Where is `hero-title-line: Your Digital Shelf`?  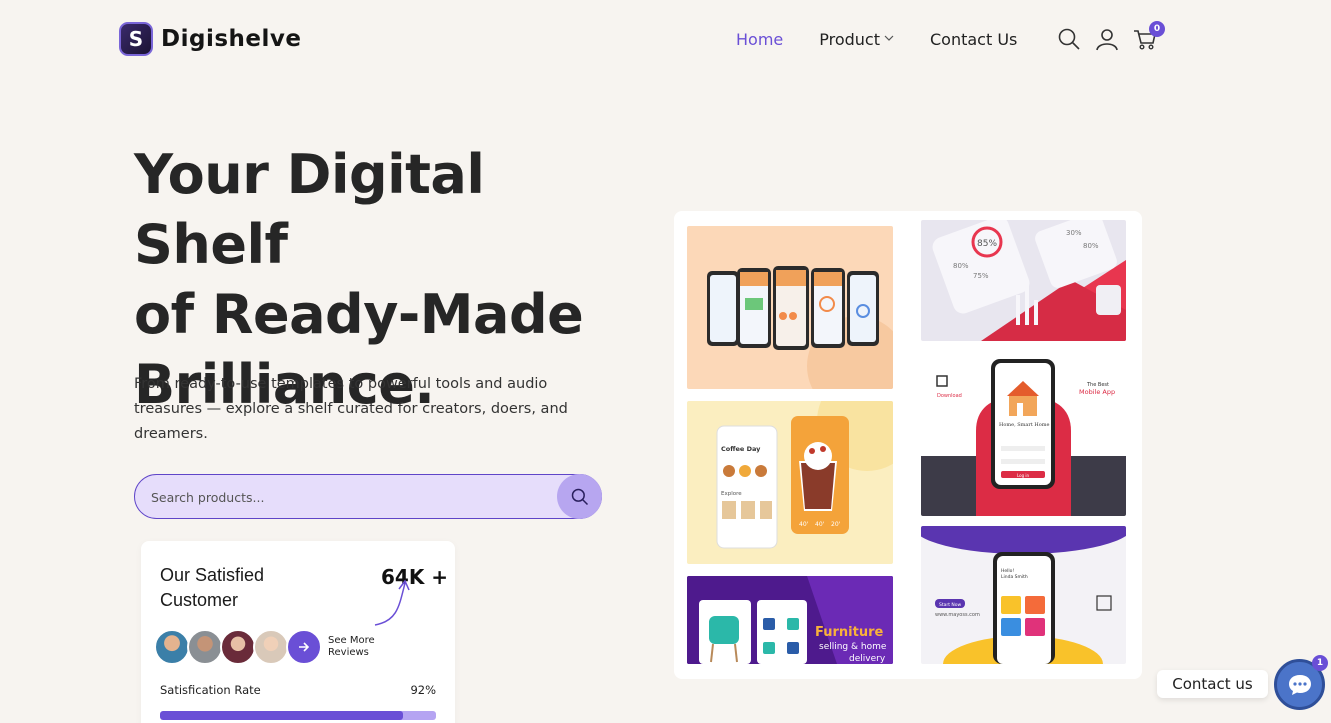 hero-title-line: Your Digital Shelf is located at coordinates (309, 209).